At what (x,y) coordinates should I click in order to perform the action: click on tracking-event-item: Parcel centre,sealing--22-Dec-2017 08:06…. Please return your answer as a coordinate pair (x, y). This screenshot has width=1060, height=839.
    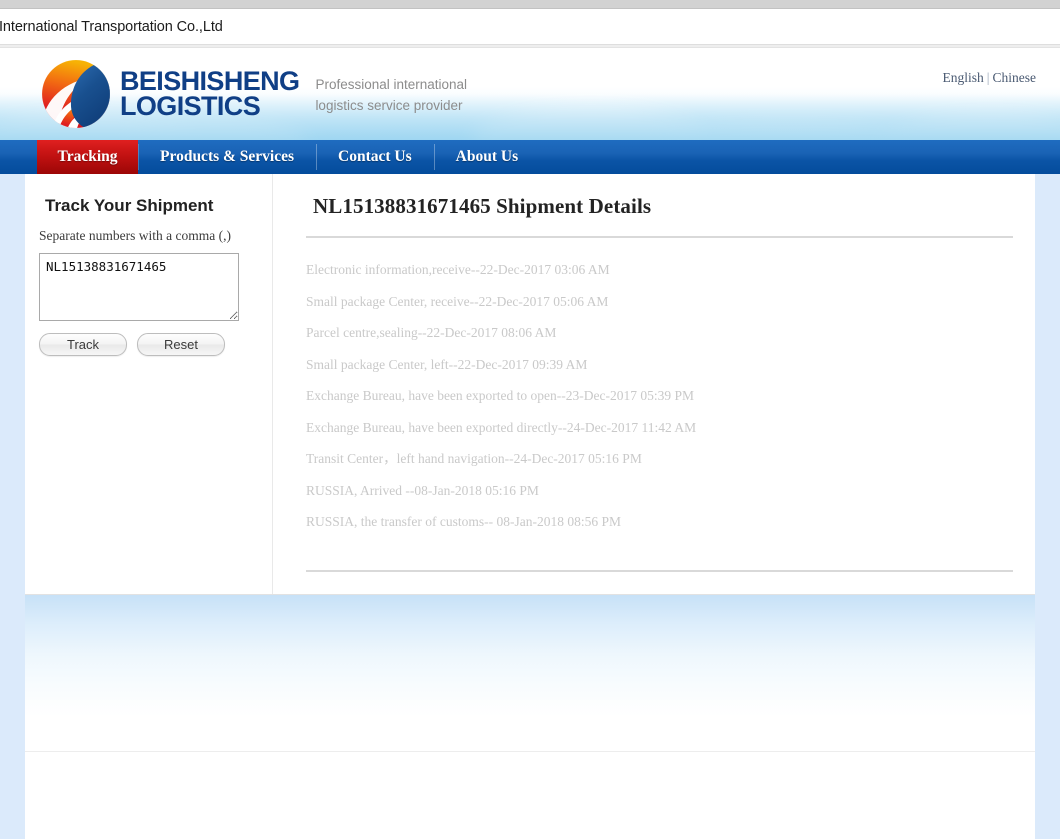
    Looking at the image, I should click on (431, 332).